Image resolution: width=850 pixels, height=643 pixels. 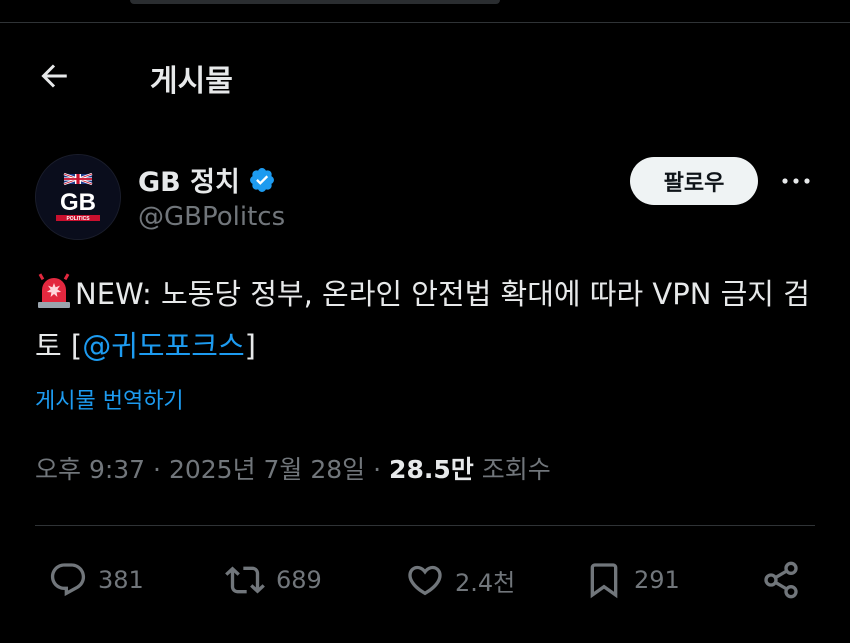 What do you see at coordinates (68, 580) in the screenshot?
I see `reply-icon` at bounding box center [68, 580].